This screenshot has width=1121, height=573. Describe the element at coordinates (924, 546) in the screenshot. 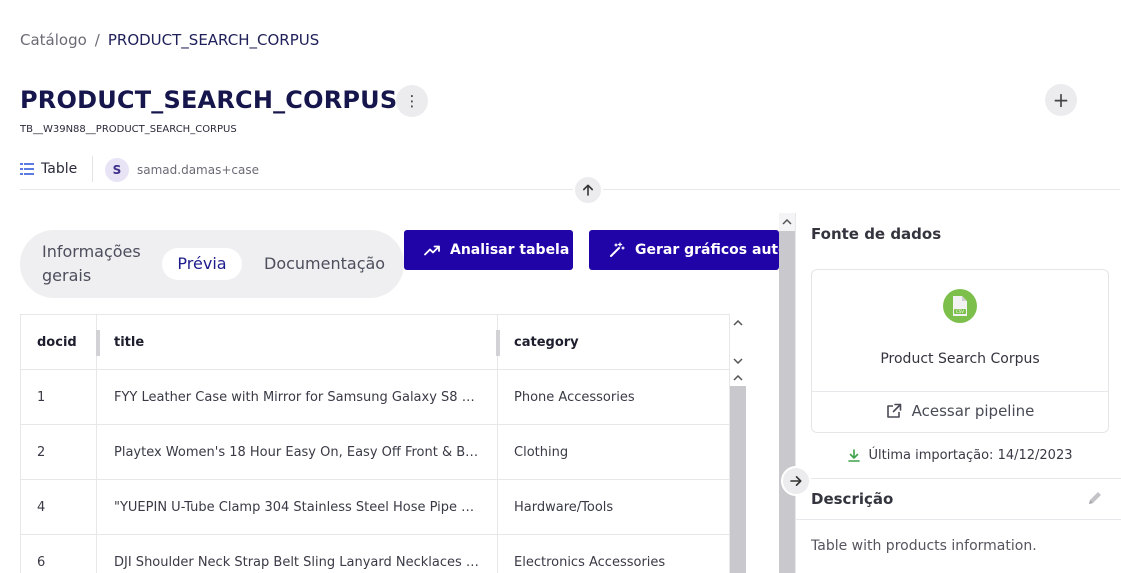

I see `description-text: Table with products information.` at that location.